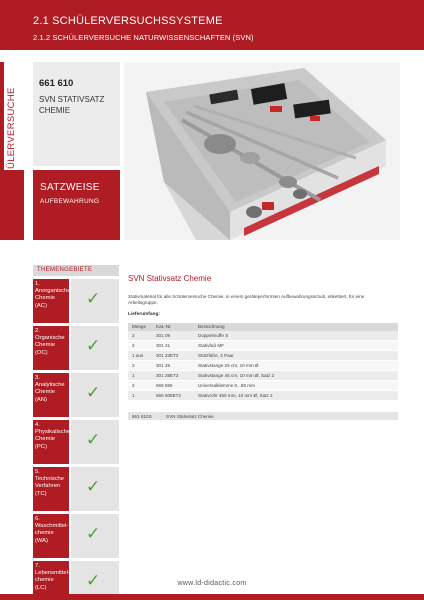  Describe the element at coordinates (296, 386) in the screenshot. I see `table-cell: Universalklemme 0...80 mm` at that location.